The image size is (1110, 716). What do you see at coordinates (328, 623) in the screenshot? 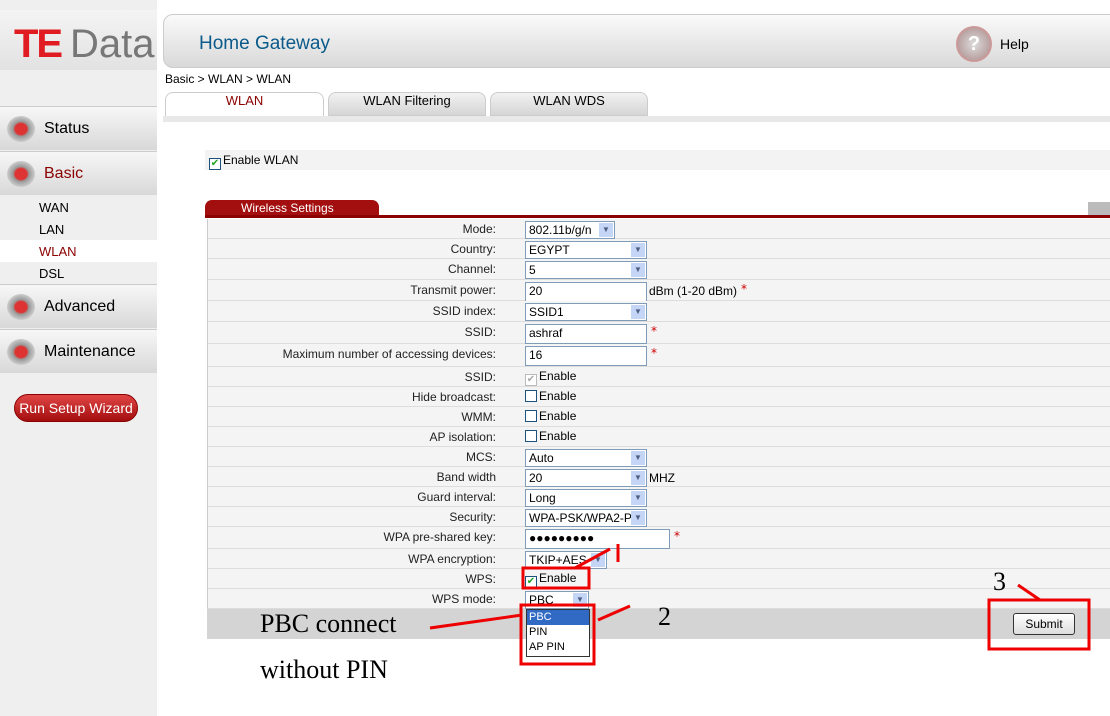
I see `annotation-note-1: PBC connect` at bounding box center [328, 623].